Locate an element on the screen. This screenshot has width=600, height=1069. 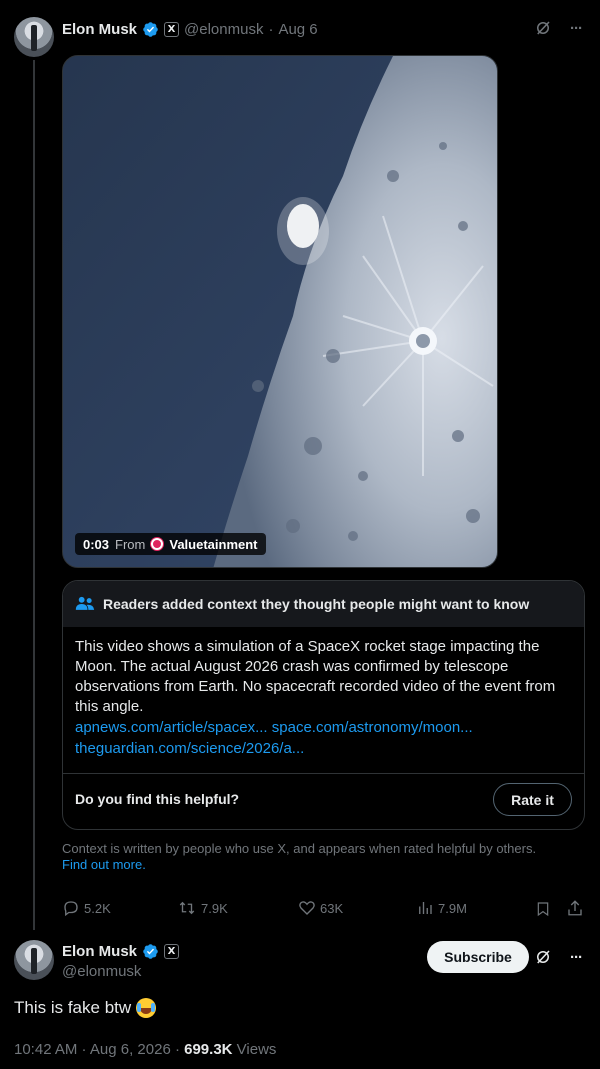
reply-text: This is fake btw is located at coordinates (85, 1008).